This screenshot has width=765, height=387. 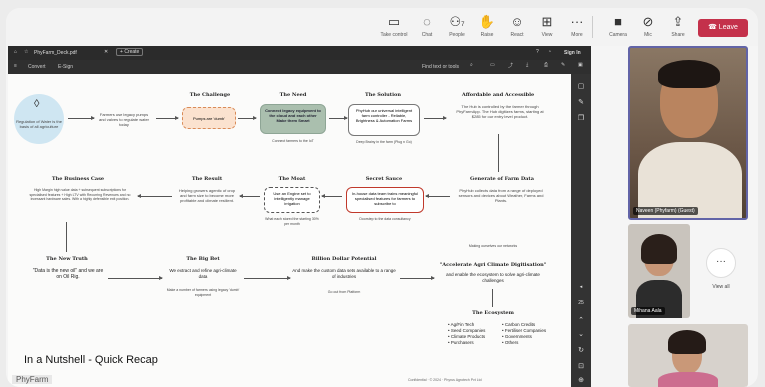 What do you see at coordinates (209, 118) in the screenshot?
I see `challenge-box: Pumps are 'dumb'` at bounding box center [209, 118].